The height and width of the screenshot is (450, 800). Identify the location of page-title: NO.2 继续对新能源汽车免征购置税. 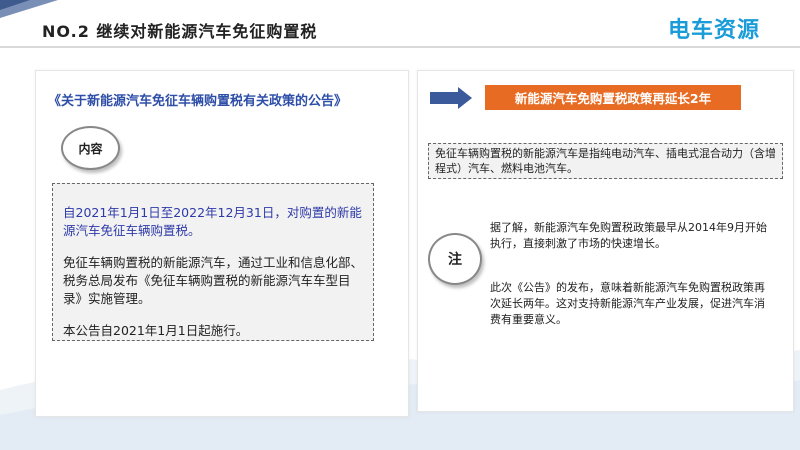
(180, 31).